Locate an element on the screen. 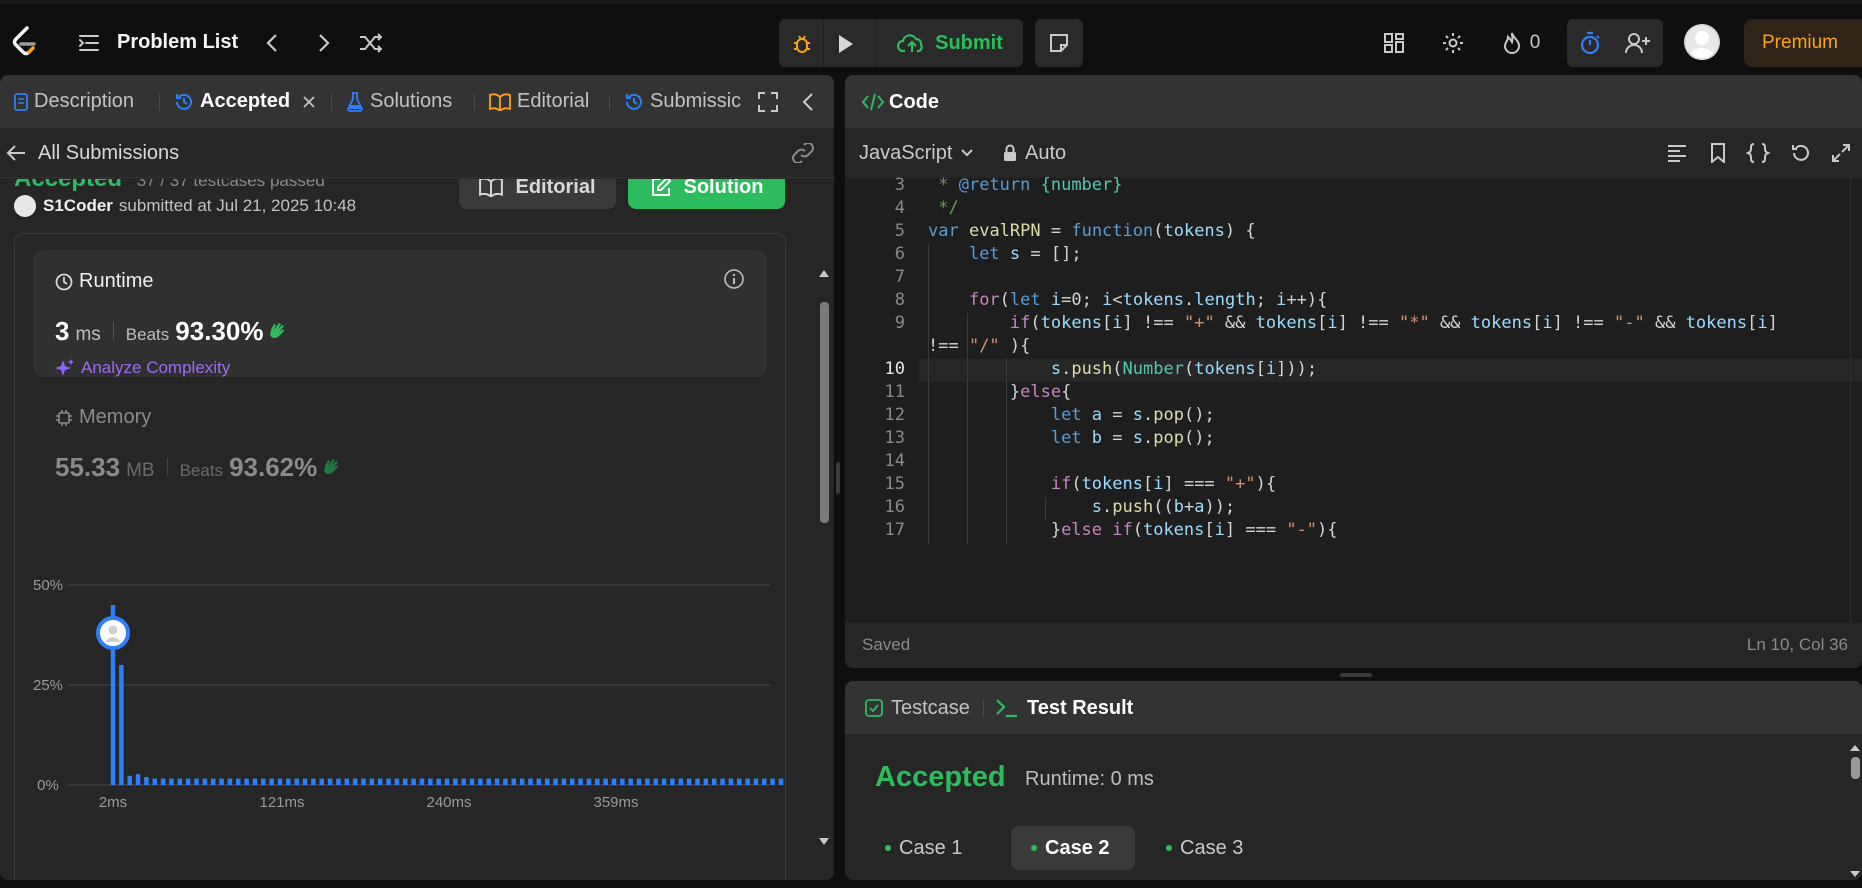 The width and height of the screenshot is (1862, 888). case-3-button: Case 3 is located at coordinates (1201, 848).